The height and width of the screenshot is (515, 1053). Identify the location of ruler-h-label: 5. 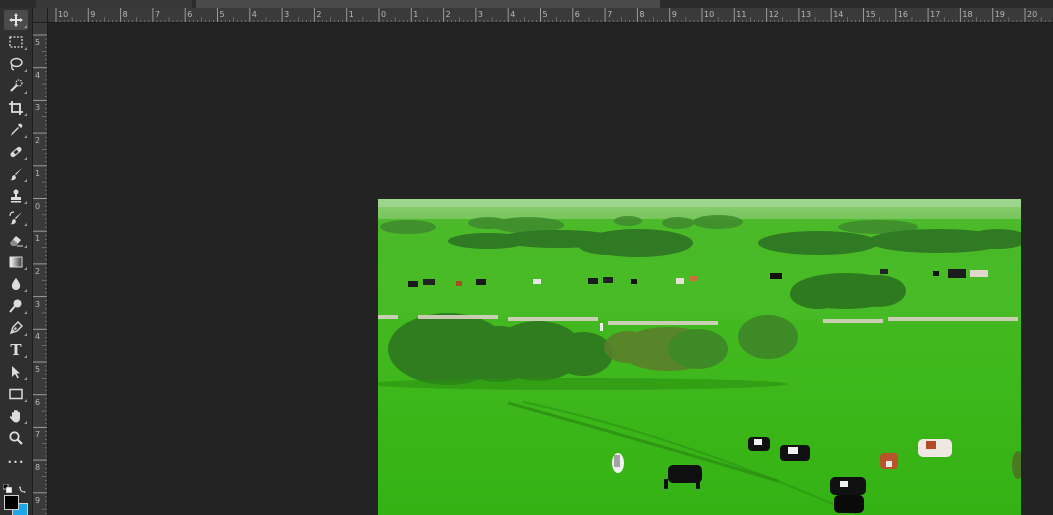
(222, 14).